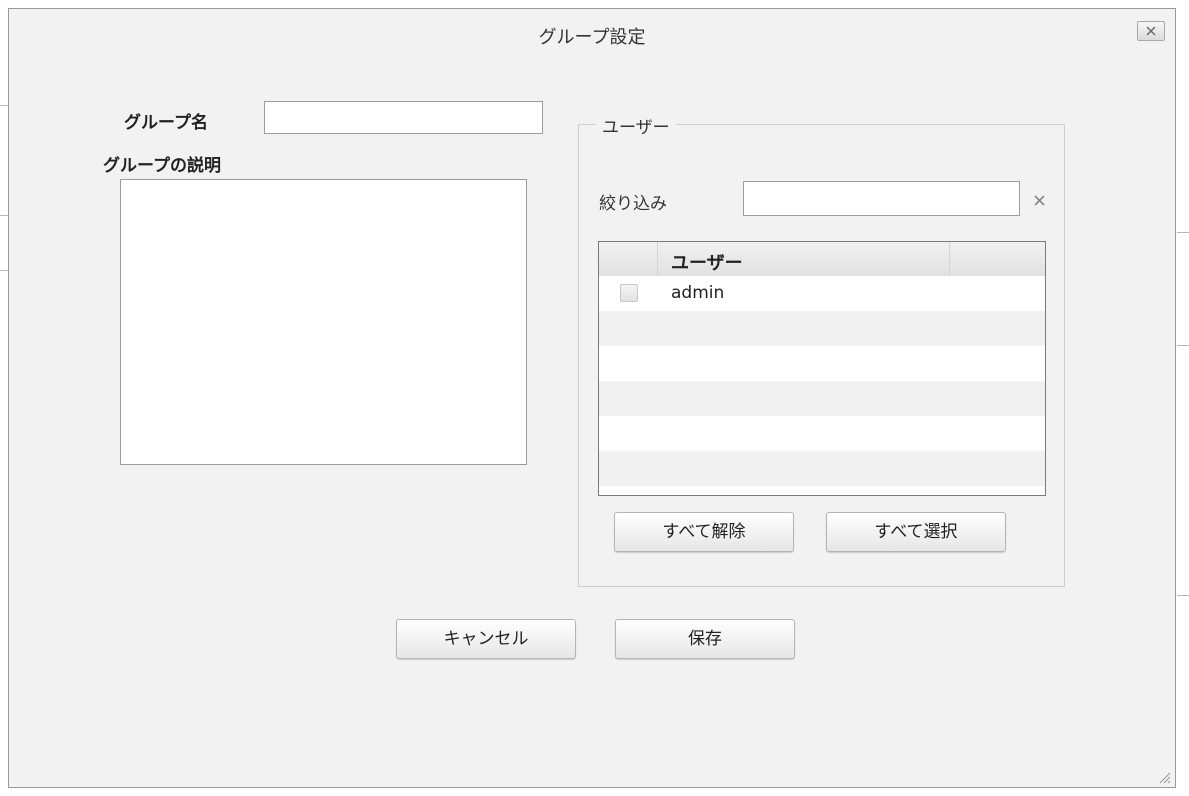 This screenshot has width=1189, height=796. I want to click on user-row-name: admin, so click(698, 293).